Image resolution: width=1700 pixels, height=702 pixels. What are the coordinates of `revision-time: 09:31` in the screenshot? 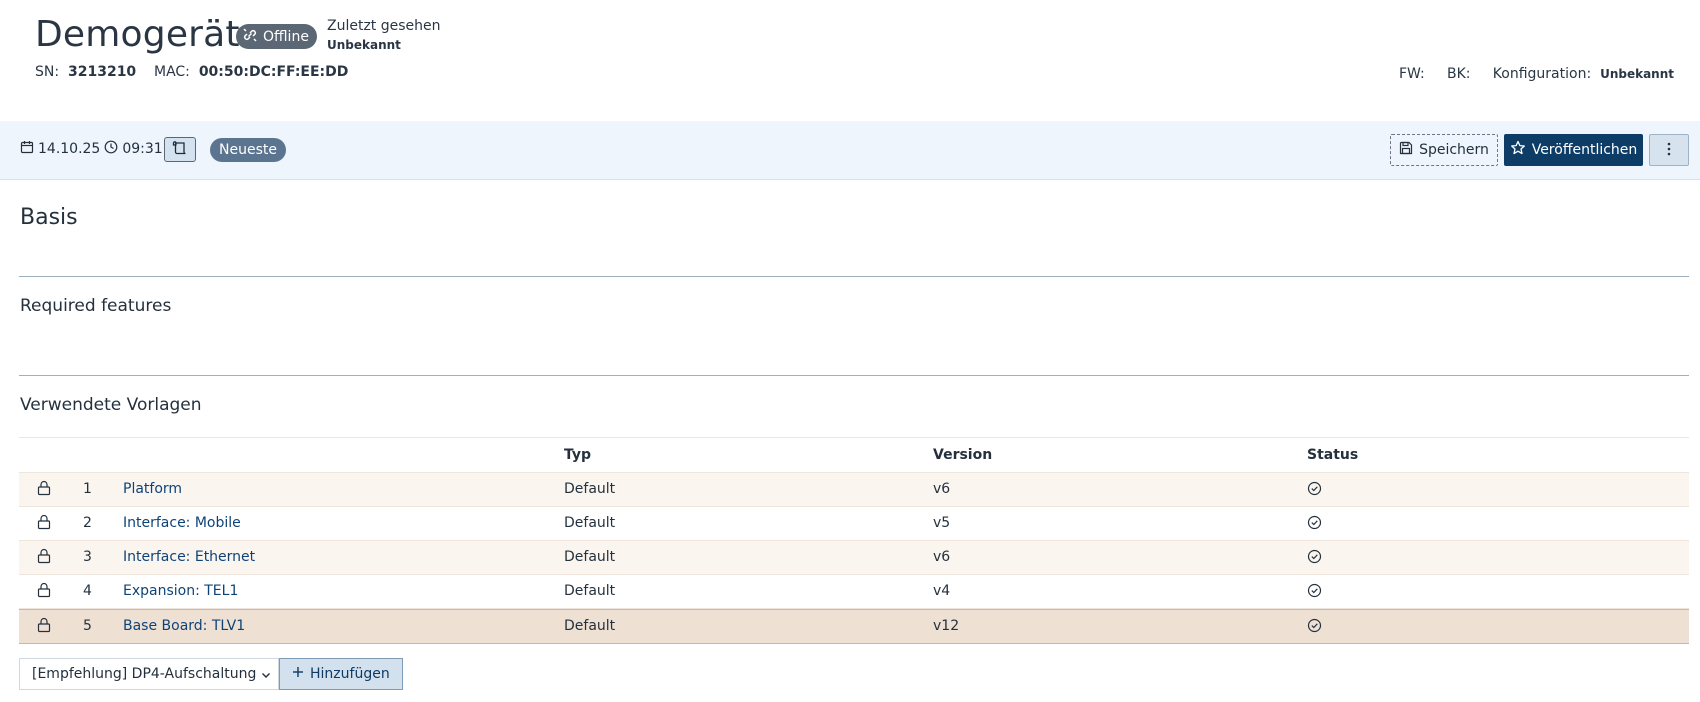 It's located at (142, 149).